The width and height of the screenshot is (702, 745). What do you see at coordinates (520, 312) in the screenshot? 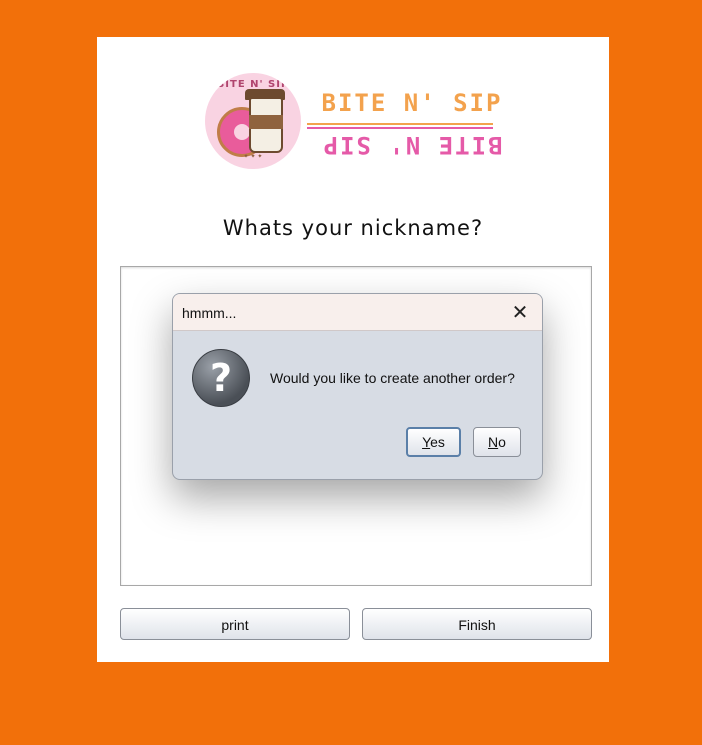
I see `close-icon: ✕` at bounding box center [520, 312].